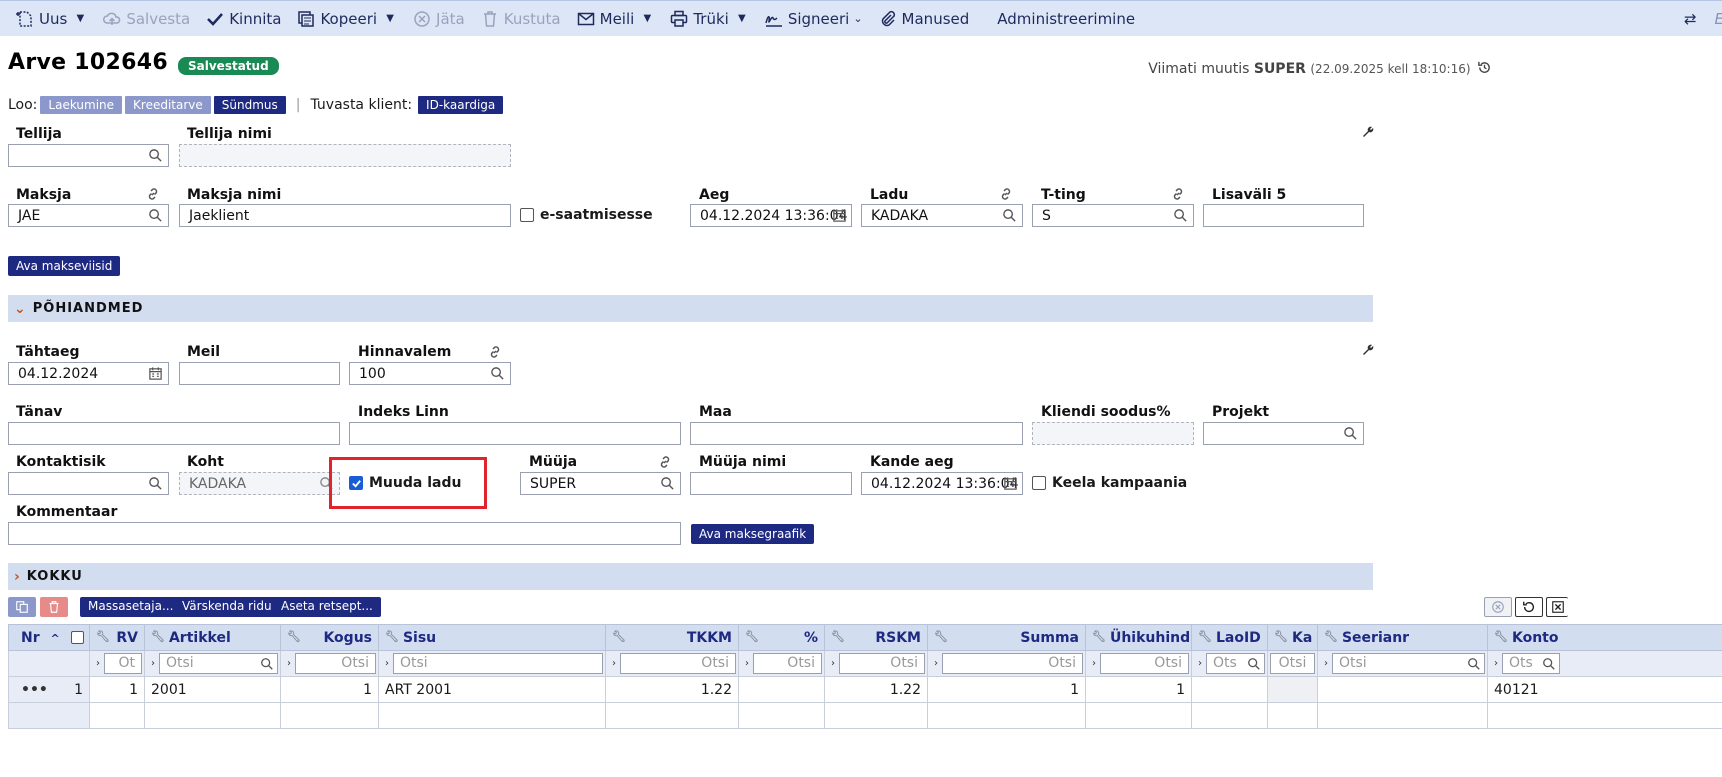 Image resolution: width=1722 pixels, height=777 pixels. Describe the element at coordinates (439, 19) in the screenshot. I see `skip-button: Jäta` at that location.